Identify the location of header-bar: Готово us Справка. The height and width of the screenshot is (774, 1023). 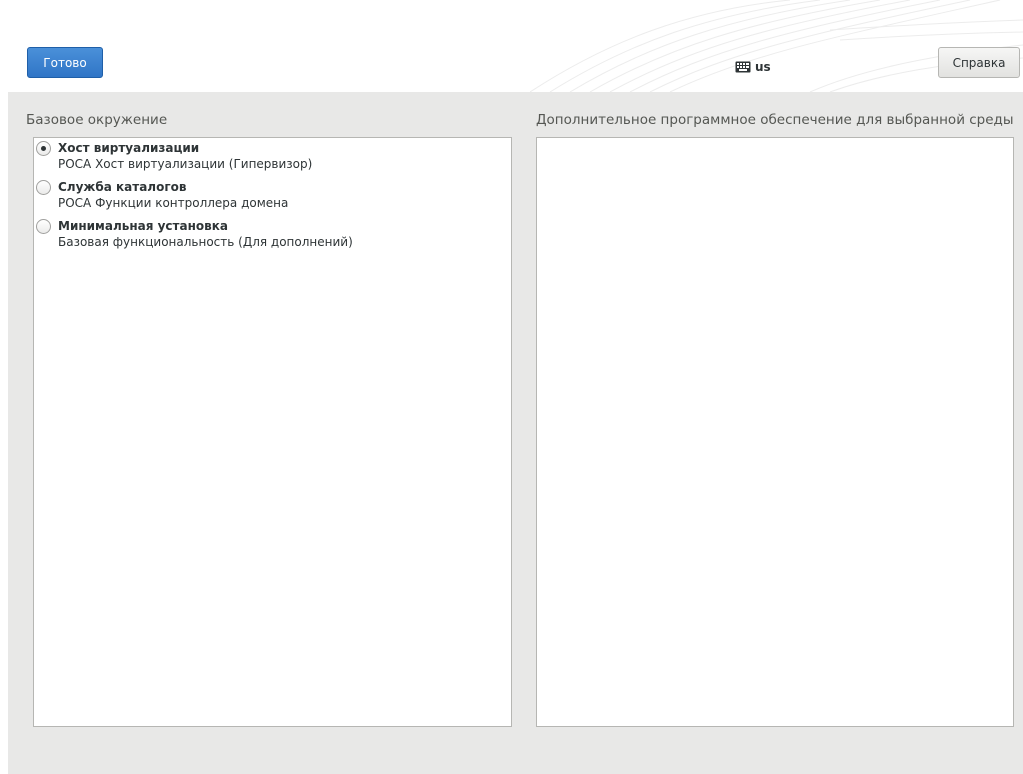
(511, 46).